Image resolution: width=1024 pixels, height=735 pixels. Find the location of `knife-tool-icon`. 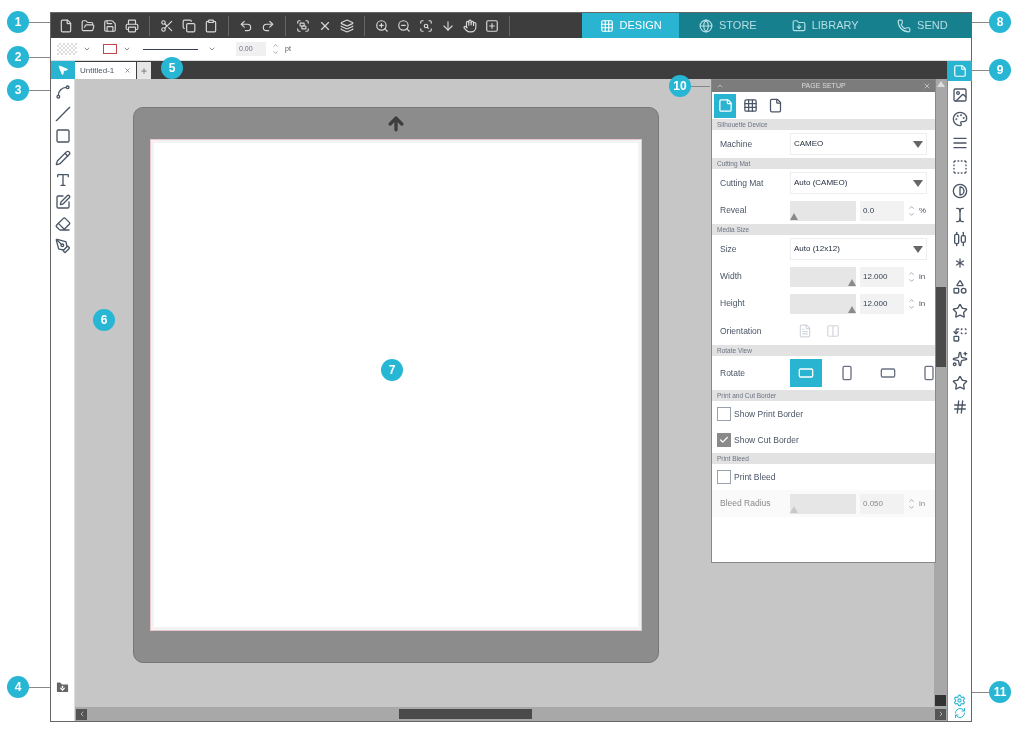

knife-tool-icon is located at coordinates (62, 246).